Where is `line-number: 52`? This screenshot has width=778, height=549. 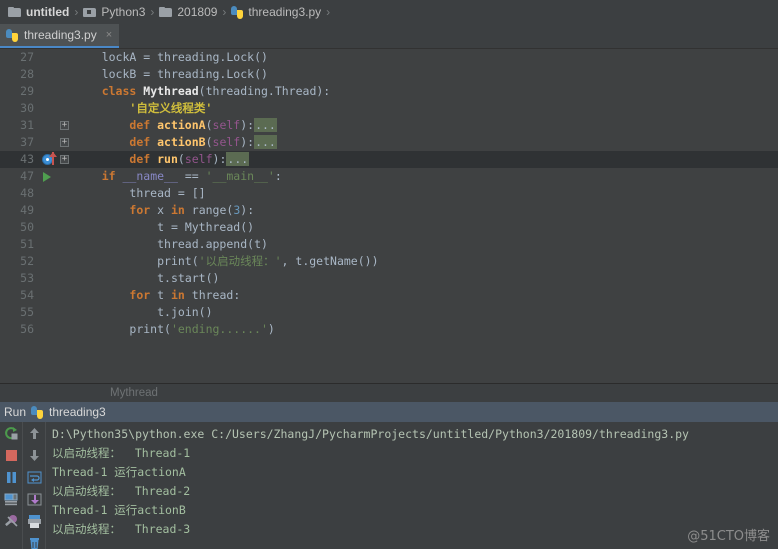
line-number: 52 is located at coordinates (27, 261).